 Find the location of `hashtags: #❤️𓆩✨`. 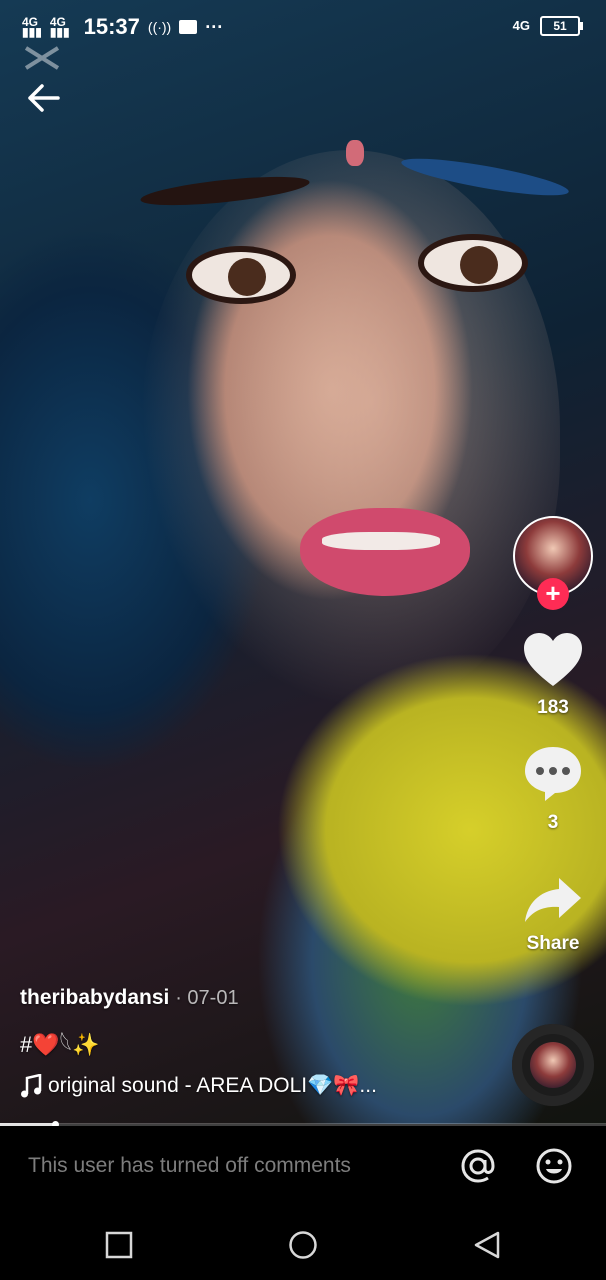

hashtags: #❤️𓆩✨ is located at coordinates (255, 1042).